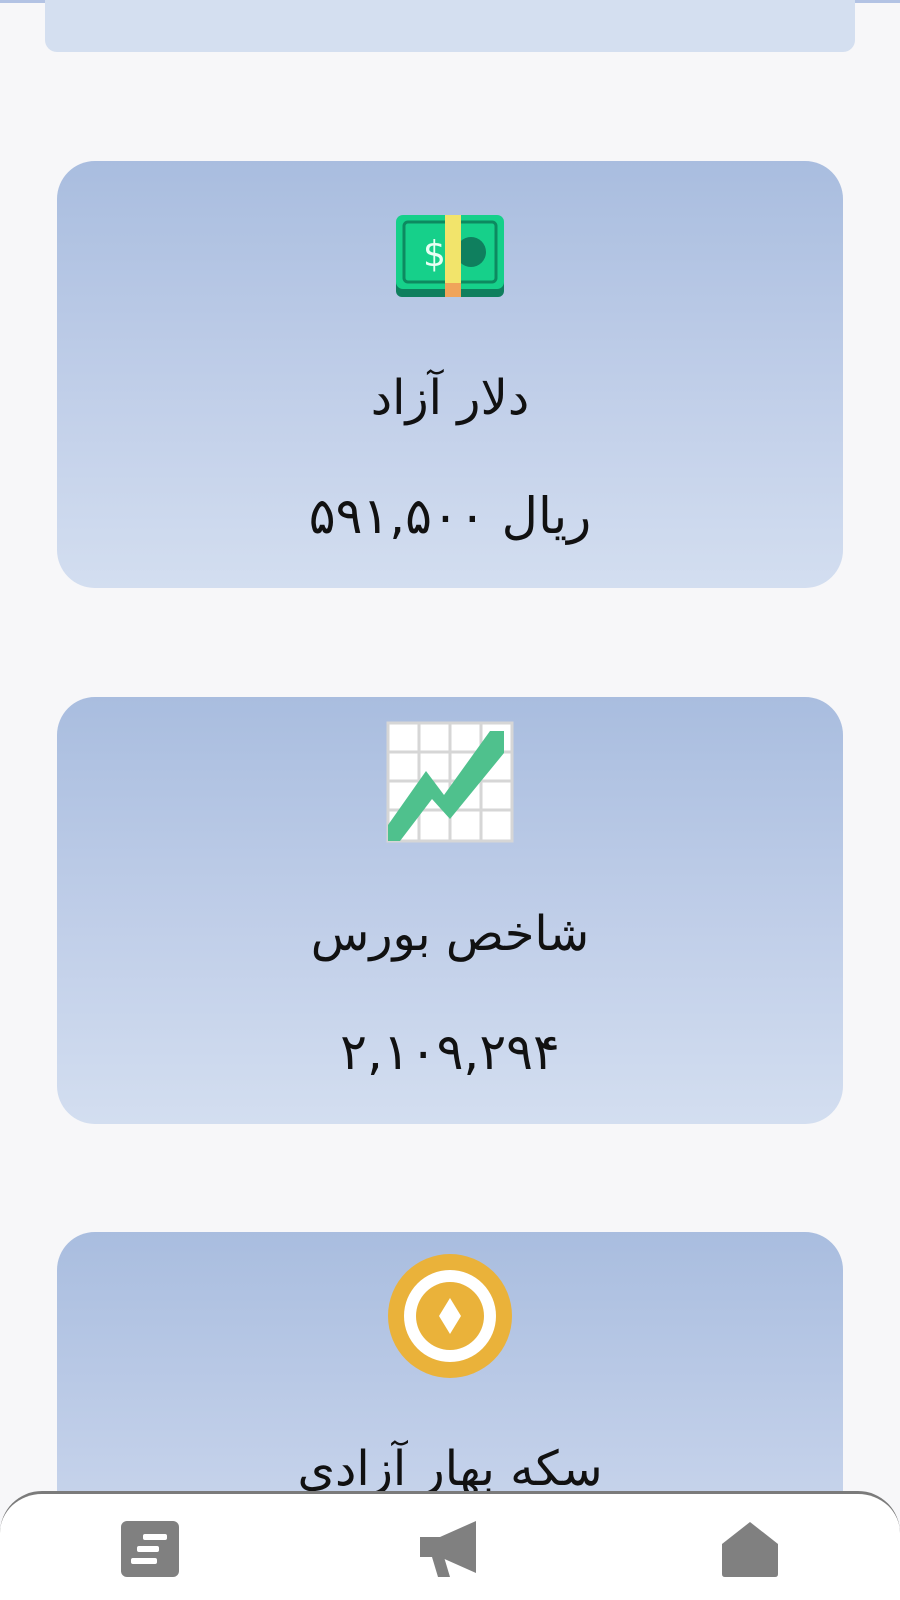 This screenshot has height=1600, width=900. What do you see at coordinates (450, 782) in the screenshot?
I see `chart-increasing-icon` at bounding box center [450, 782].